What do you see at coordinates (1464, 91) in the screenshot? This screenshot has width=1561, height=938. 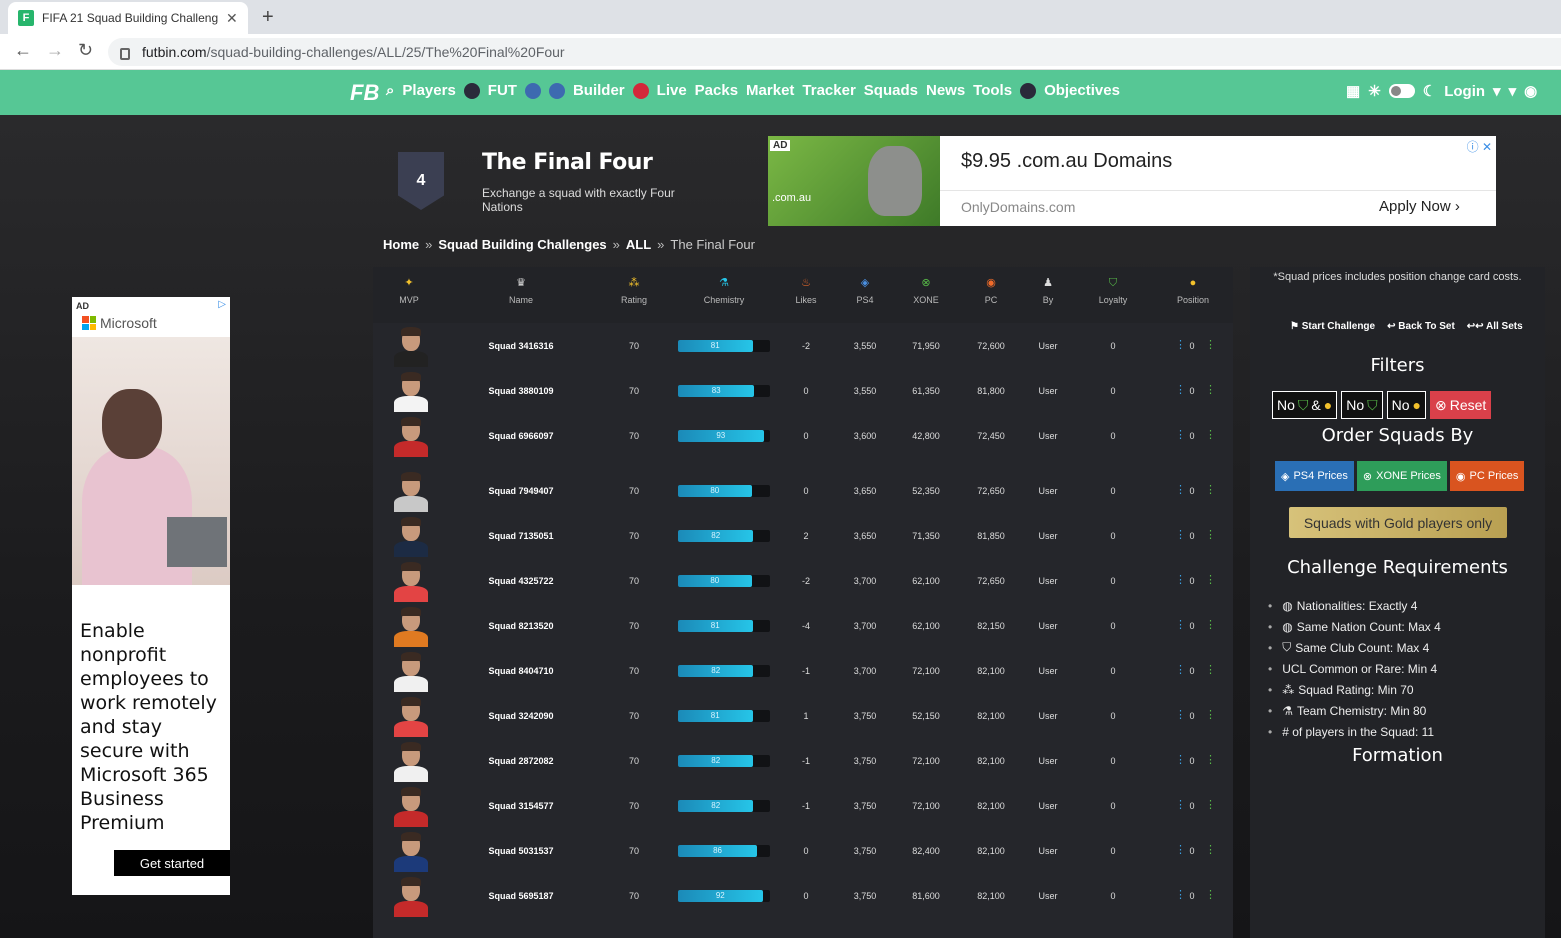 I see `login-link: Login` at bounding box center [1464, 91].